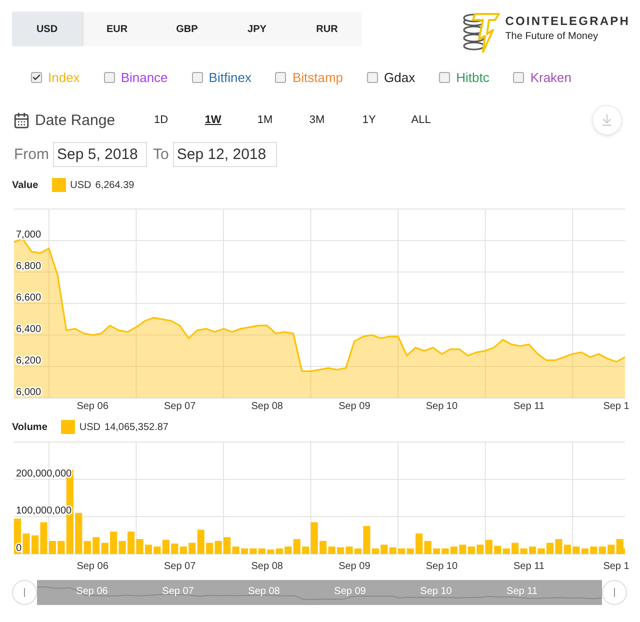 This screenshot has height=622, width=640. I want to click on navigator-label: Sep 07, so click(178, 591).